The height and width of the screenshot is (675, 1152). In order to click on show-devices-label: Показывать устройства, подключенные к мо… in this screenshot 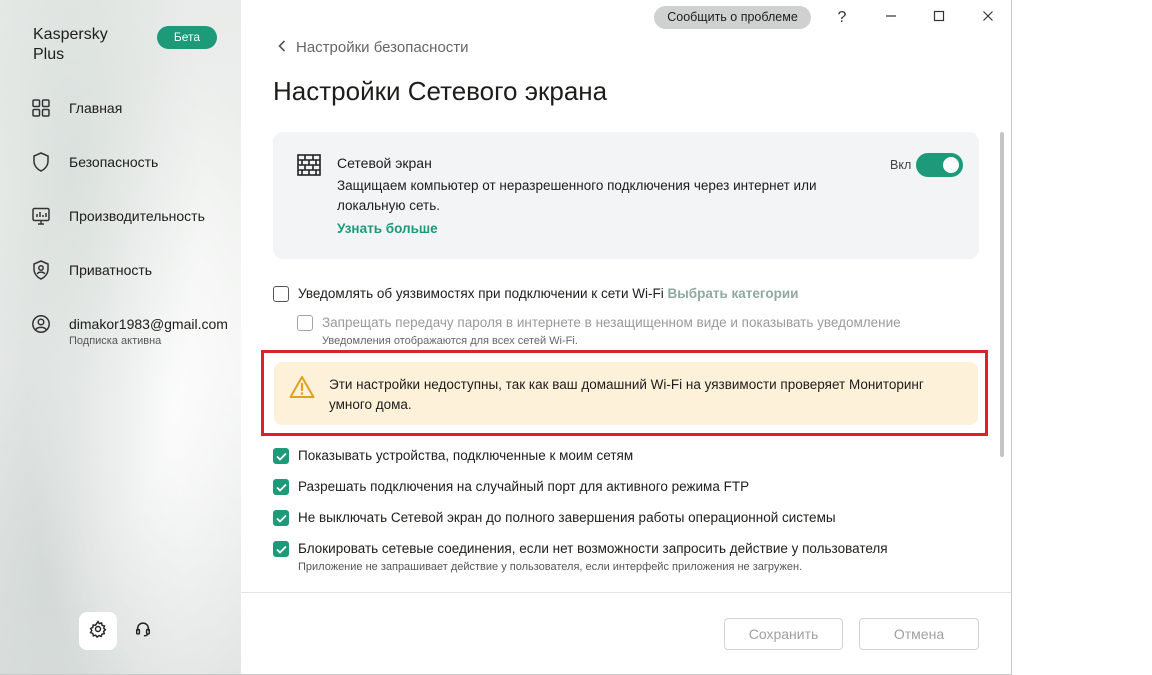, I will do `click(466, 455)`.